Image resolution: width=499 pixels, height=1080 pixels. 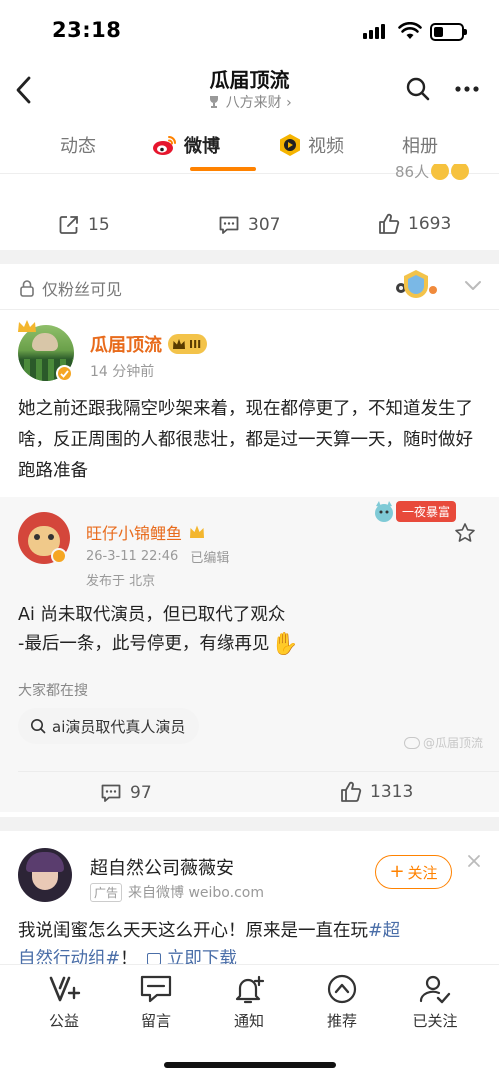 What do you see at coordinates (453, 743) in the screenshot?
I see `watermark-text: @瓜届顶流` at bounding box center [453, 743].